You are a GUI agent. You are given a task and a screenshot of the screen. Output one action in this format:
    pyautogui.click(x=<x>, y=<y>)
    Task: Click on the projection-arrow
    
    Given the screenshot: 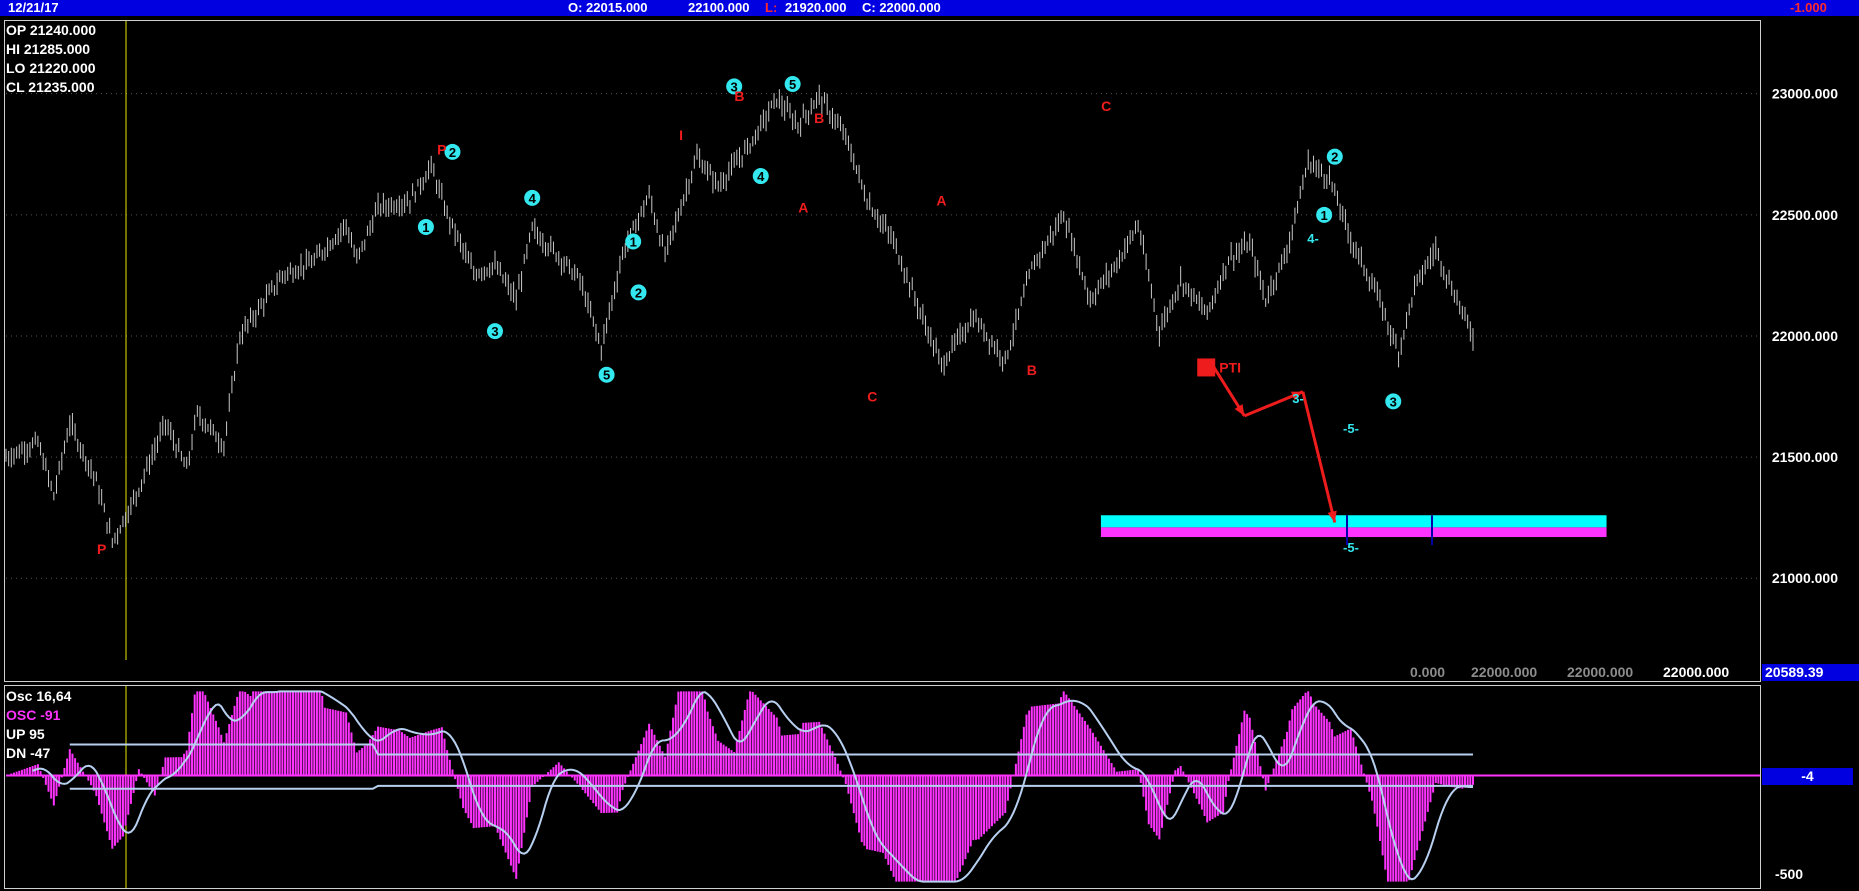 What is the action you would take?
    pyautogui.click(x=1319, y=457)
    